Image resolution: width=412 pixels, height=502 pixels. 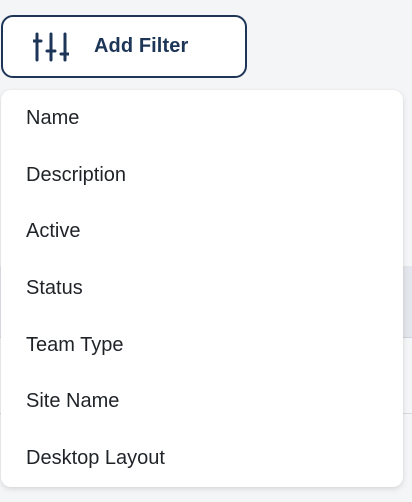 I want to click on menu-item-team-type: Team Type, so click(x=202, y=345).